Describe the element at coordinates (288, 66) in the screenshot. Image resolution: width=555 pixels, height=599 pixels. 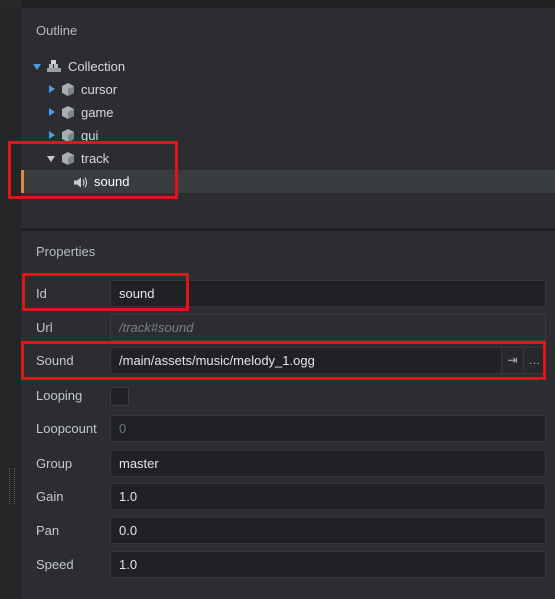
I see `tree-row-collection: Collection` at that location.